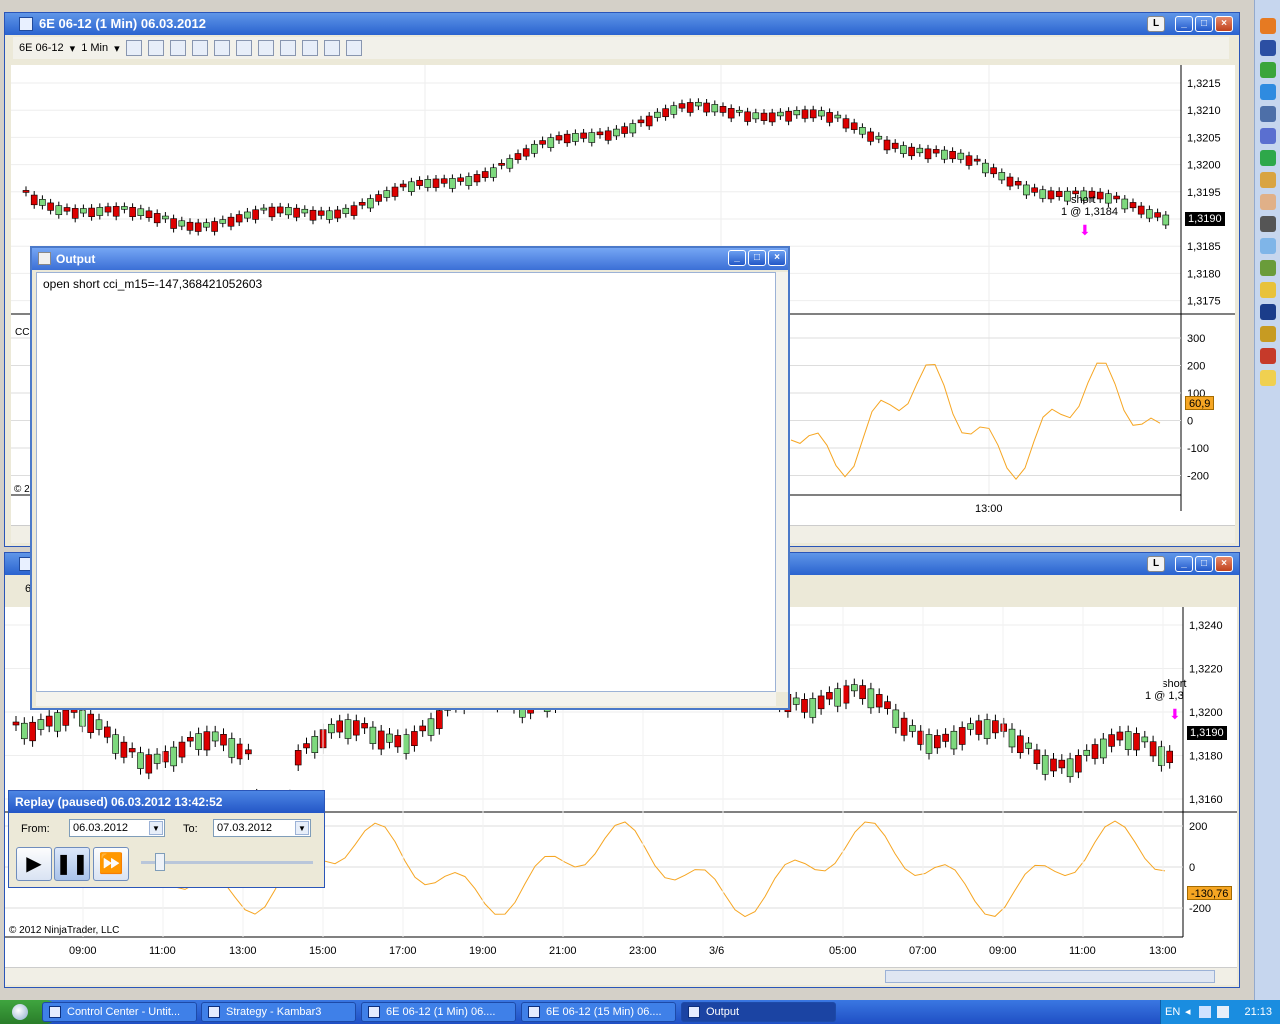  I want to click on bottom-horizontal-scrollbar, so click(621, 976).